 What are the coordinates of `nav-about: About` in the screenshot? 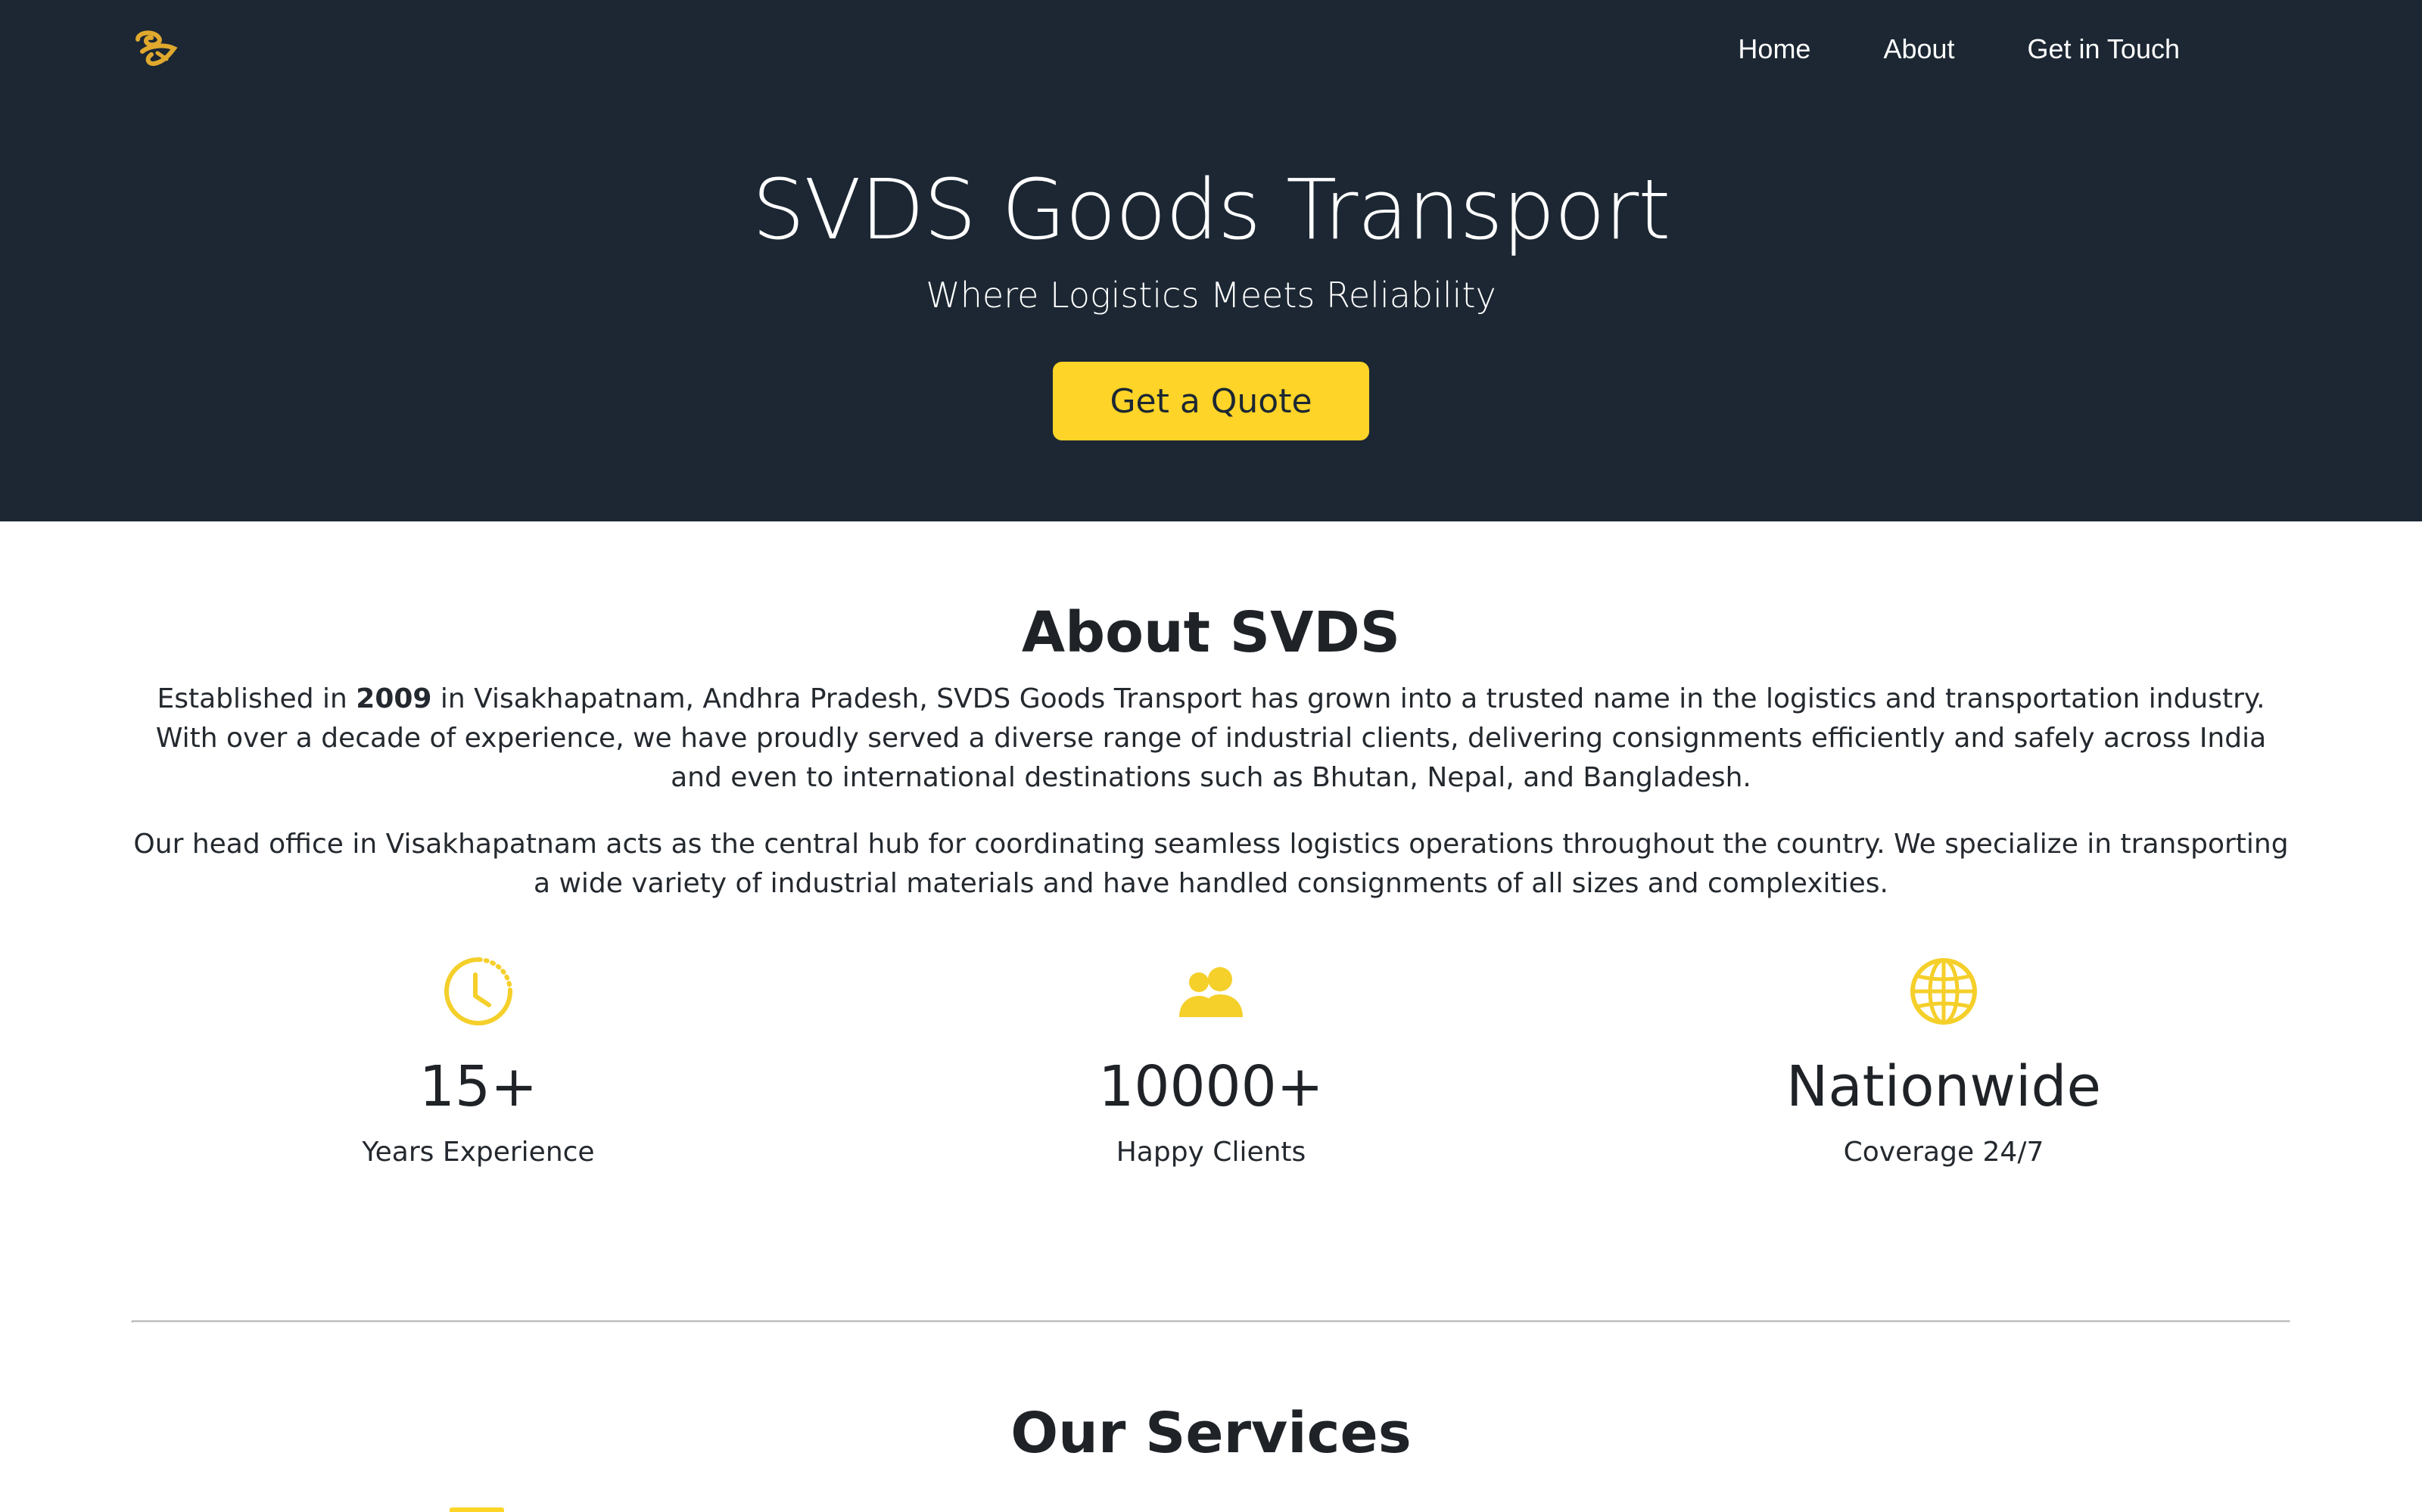 It's located at (1918, 49).